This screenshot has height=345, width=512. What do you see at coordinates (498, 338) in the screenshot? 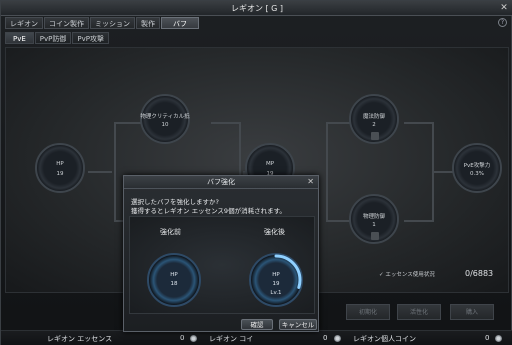
I see `personal-coin-icon` at bounding box center [498, 338].